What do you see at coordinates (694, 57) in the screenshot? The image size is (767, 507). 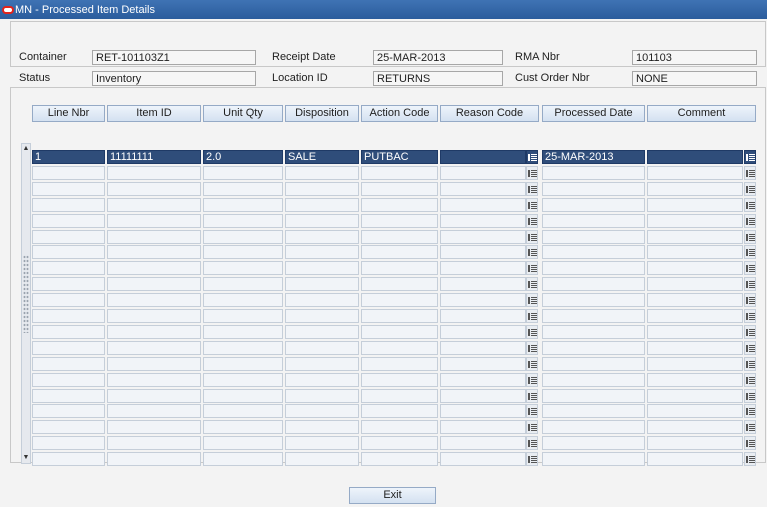 I see `rma-nbr-field: 101103` at bounding box center [694, 57].